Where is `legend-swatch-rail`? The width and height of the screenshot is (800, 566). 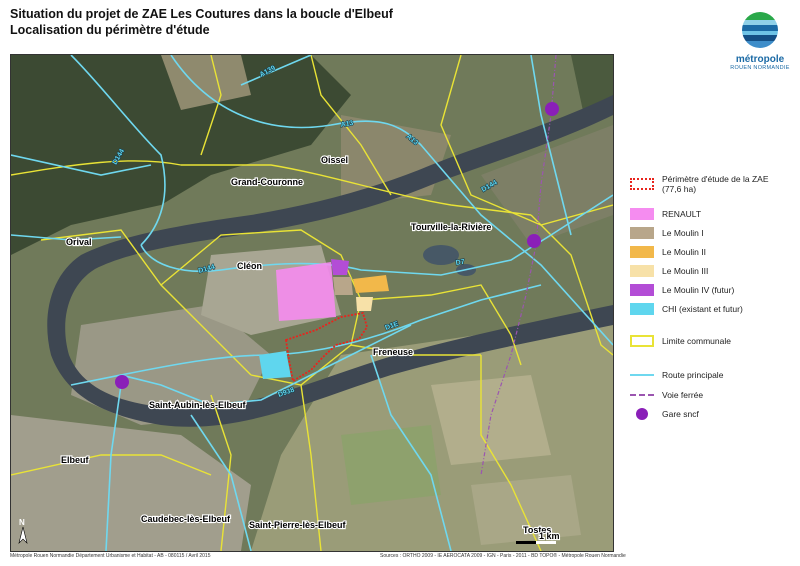 legend-swatch-rail is located at coordinates (642, 395).